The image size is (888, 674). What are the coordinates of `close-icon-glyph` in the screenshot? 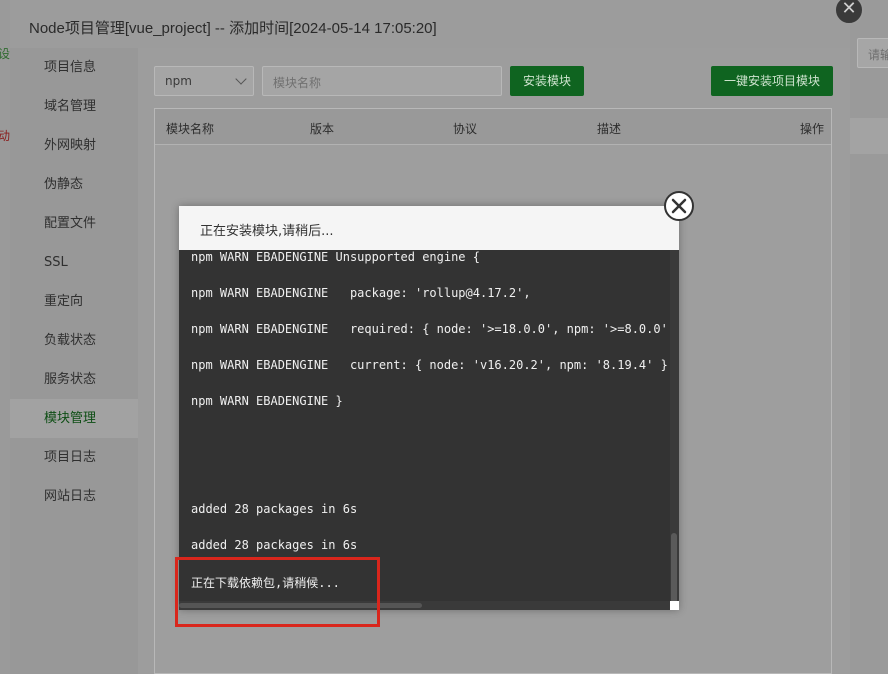 It's located at (679, 206).